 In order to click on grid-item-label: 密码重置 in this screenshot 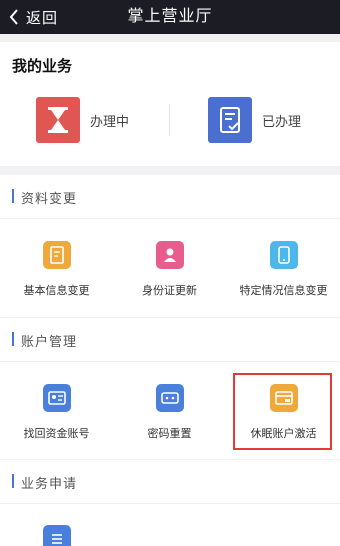, I will do `click(169, 434)`.